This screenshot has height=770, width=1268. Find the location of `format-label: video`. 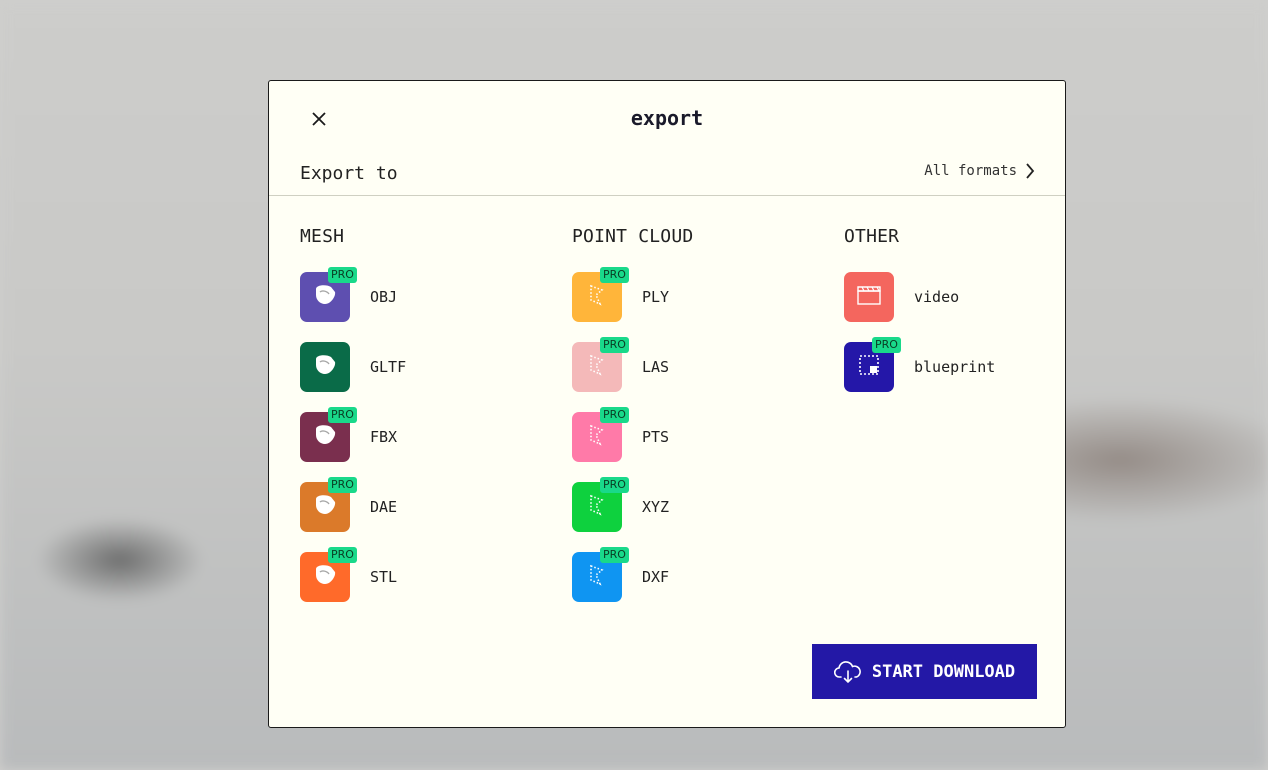

format-label: video is located at coordinates (937, 297).